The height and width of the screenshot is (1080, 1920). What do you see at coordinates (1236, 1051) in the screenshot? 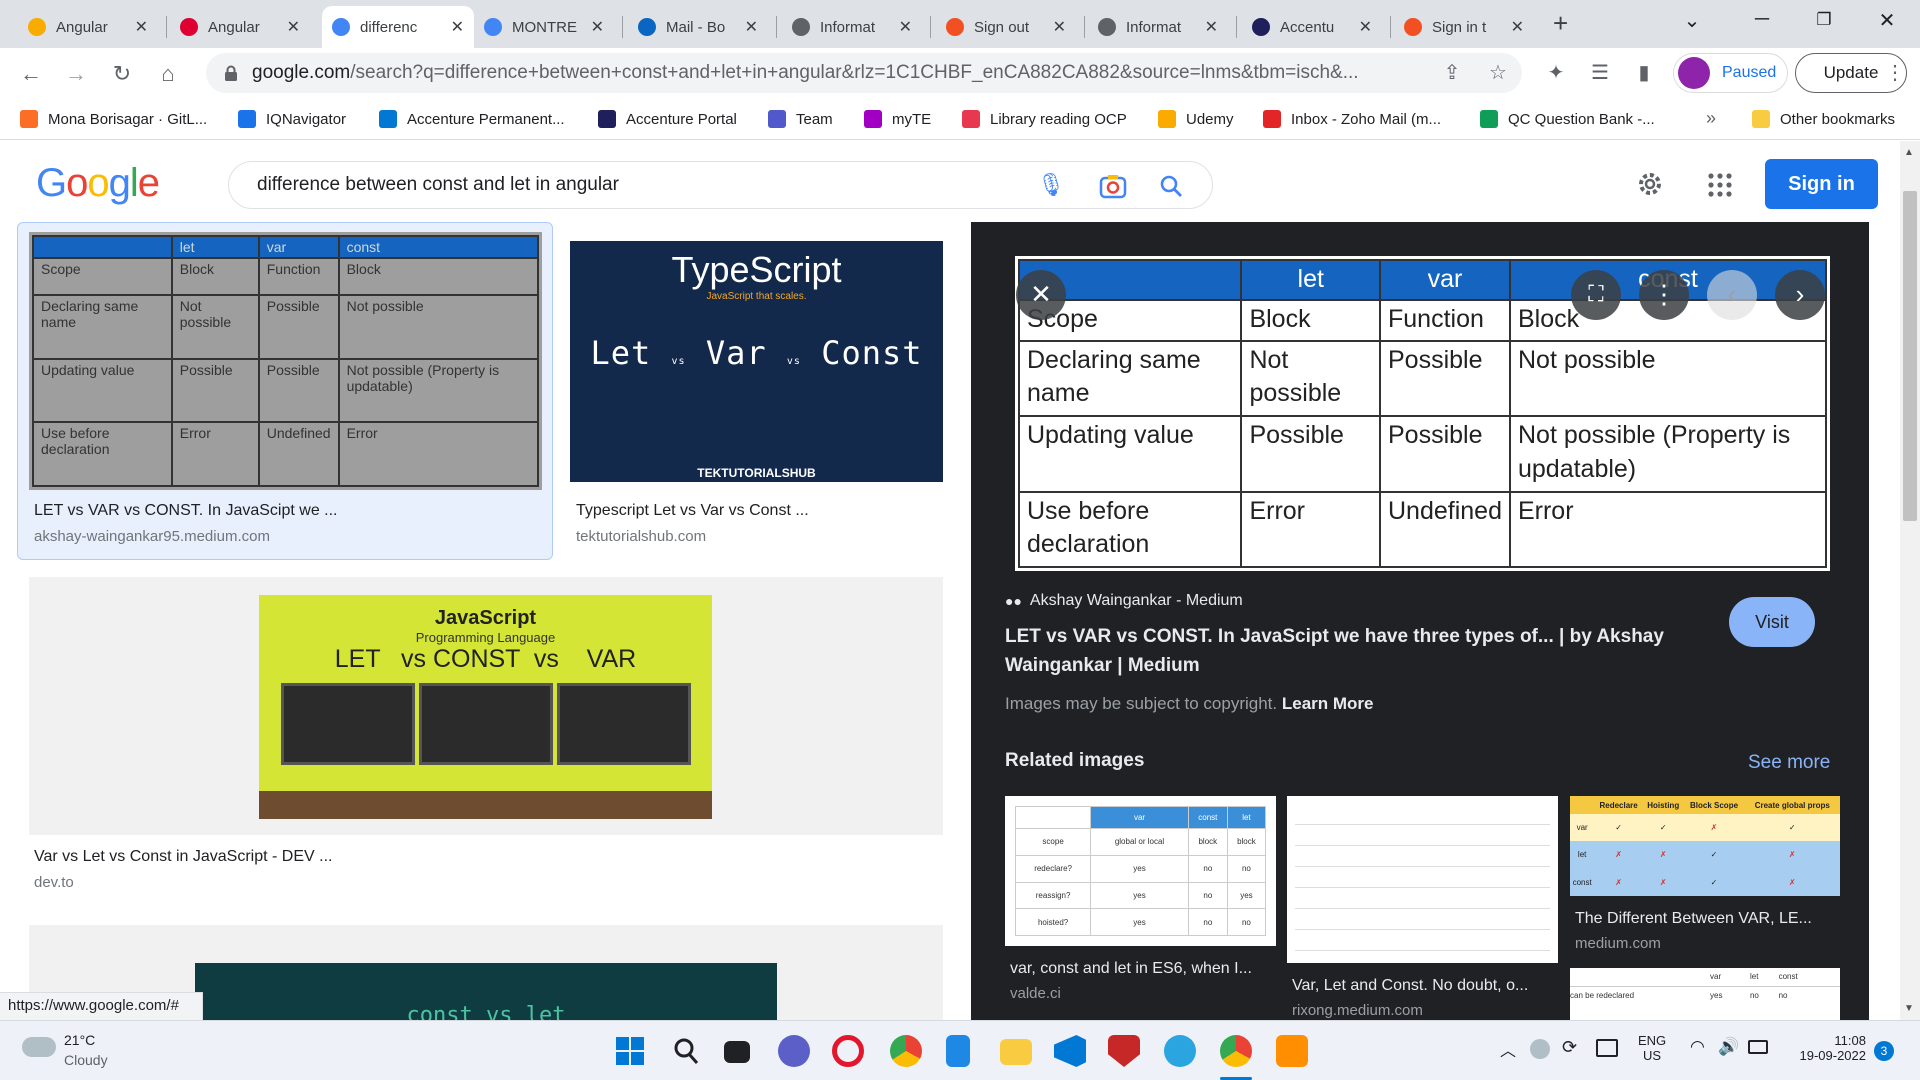
I see `chrome-active-icon` at bounding box center [1236, 1051].